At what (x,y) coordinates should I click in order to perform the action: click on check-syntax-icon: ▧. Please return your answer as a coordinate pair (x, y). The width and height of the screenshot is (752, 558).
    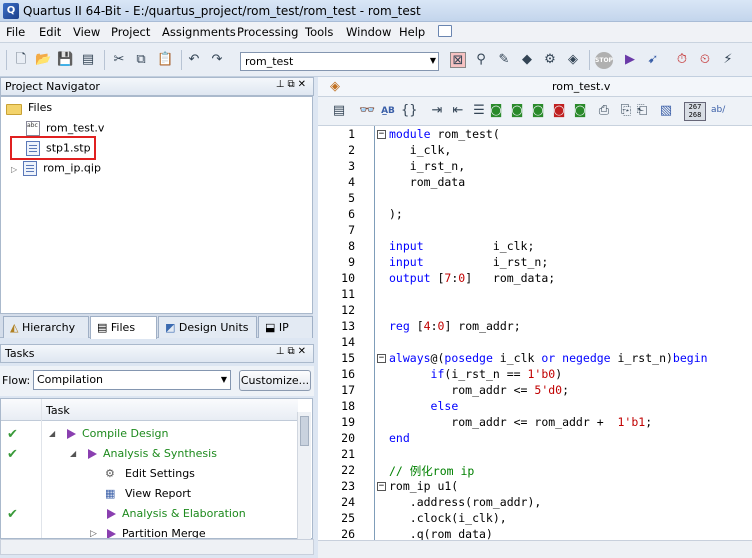
    Looking at the image, I should click on (666, 111).